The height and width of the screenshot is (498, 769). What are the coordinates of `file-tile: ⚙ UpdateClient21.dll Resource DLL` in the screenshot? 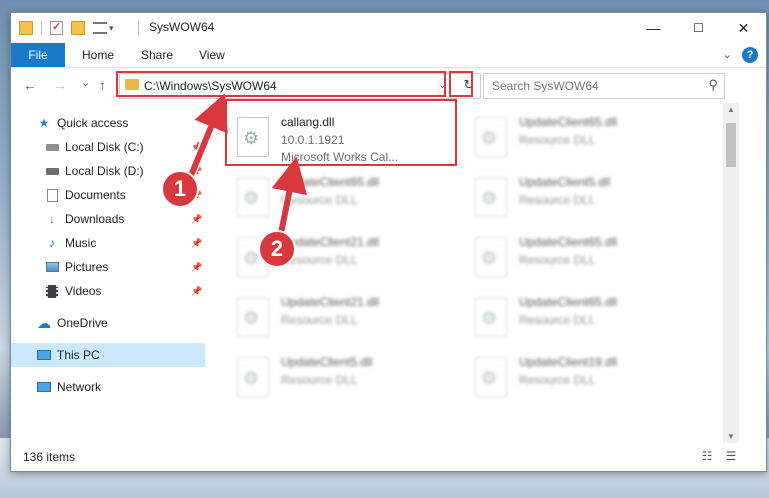 It's located at (348, 321).